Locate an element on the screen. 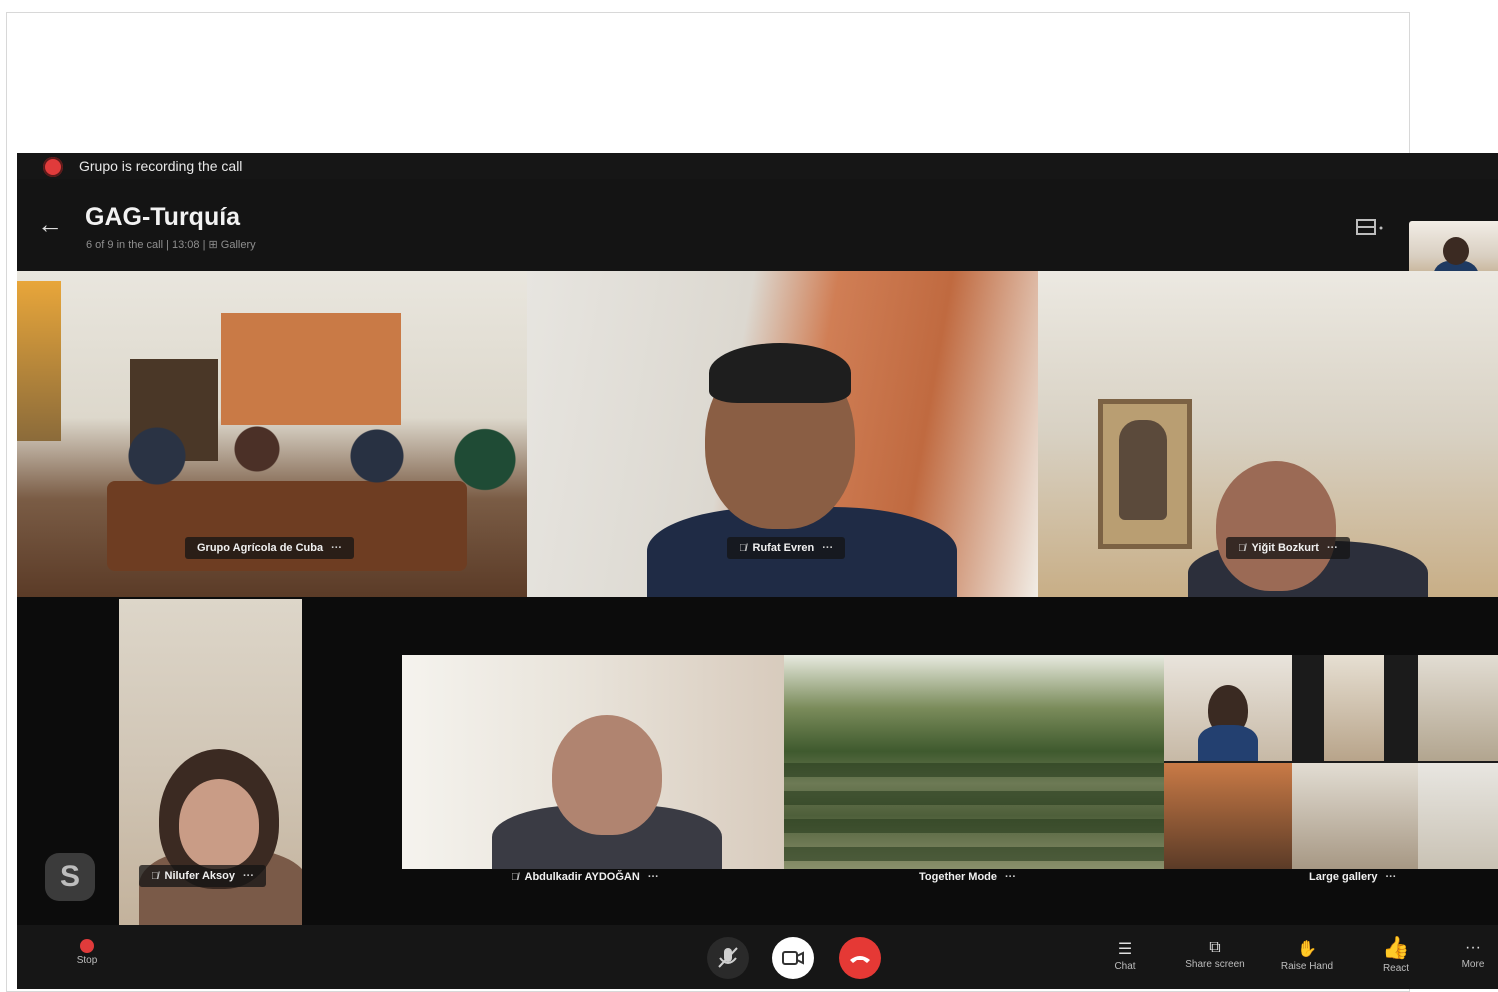 This screenshot has height=992, width=1498. large-gallery-label: Large gallery ··· is located at coordinates (1352, 877).